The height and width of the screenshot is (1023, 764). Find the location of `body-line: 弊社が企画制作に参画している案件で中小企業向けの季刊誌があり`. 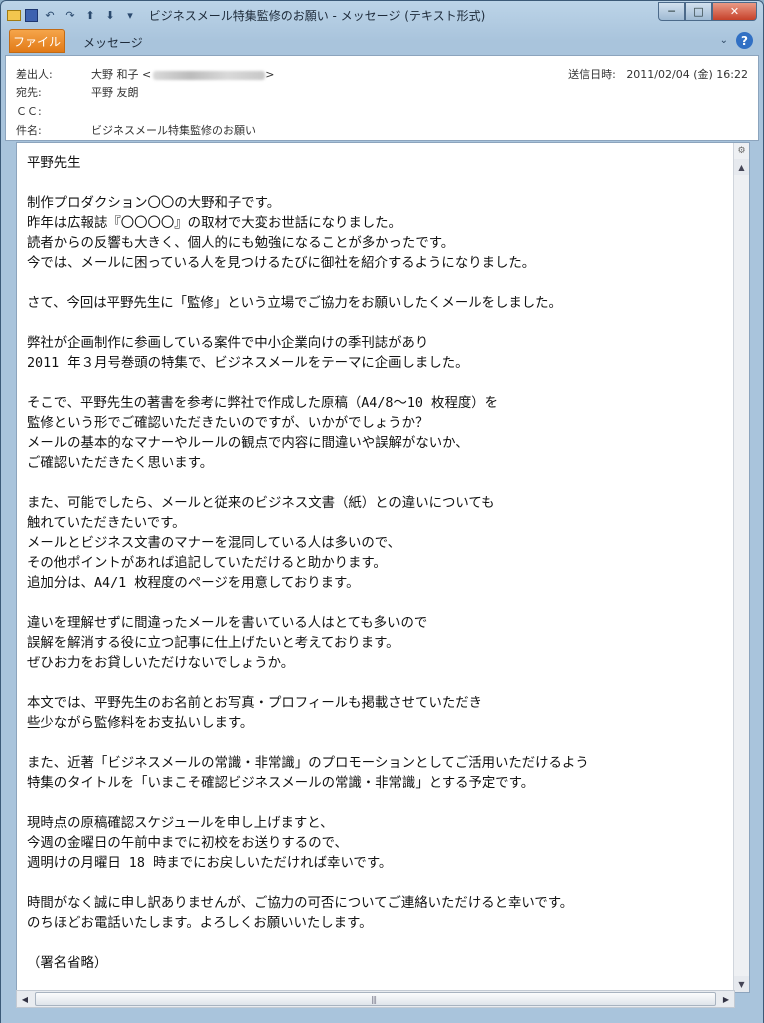

body-line: 弊社が企画制作に参画している案件で中小企業向けの季刊誌があり is located at coordinates (228, 343).